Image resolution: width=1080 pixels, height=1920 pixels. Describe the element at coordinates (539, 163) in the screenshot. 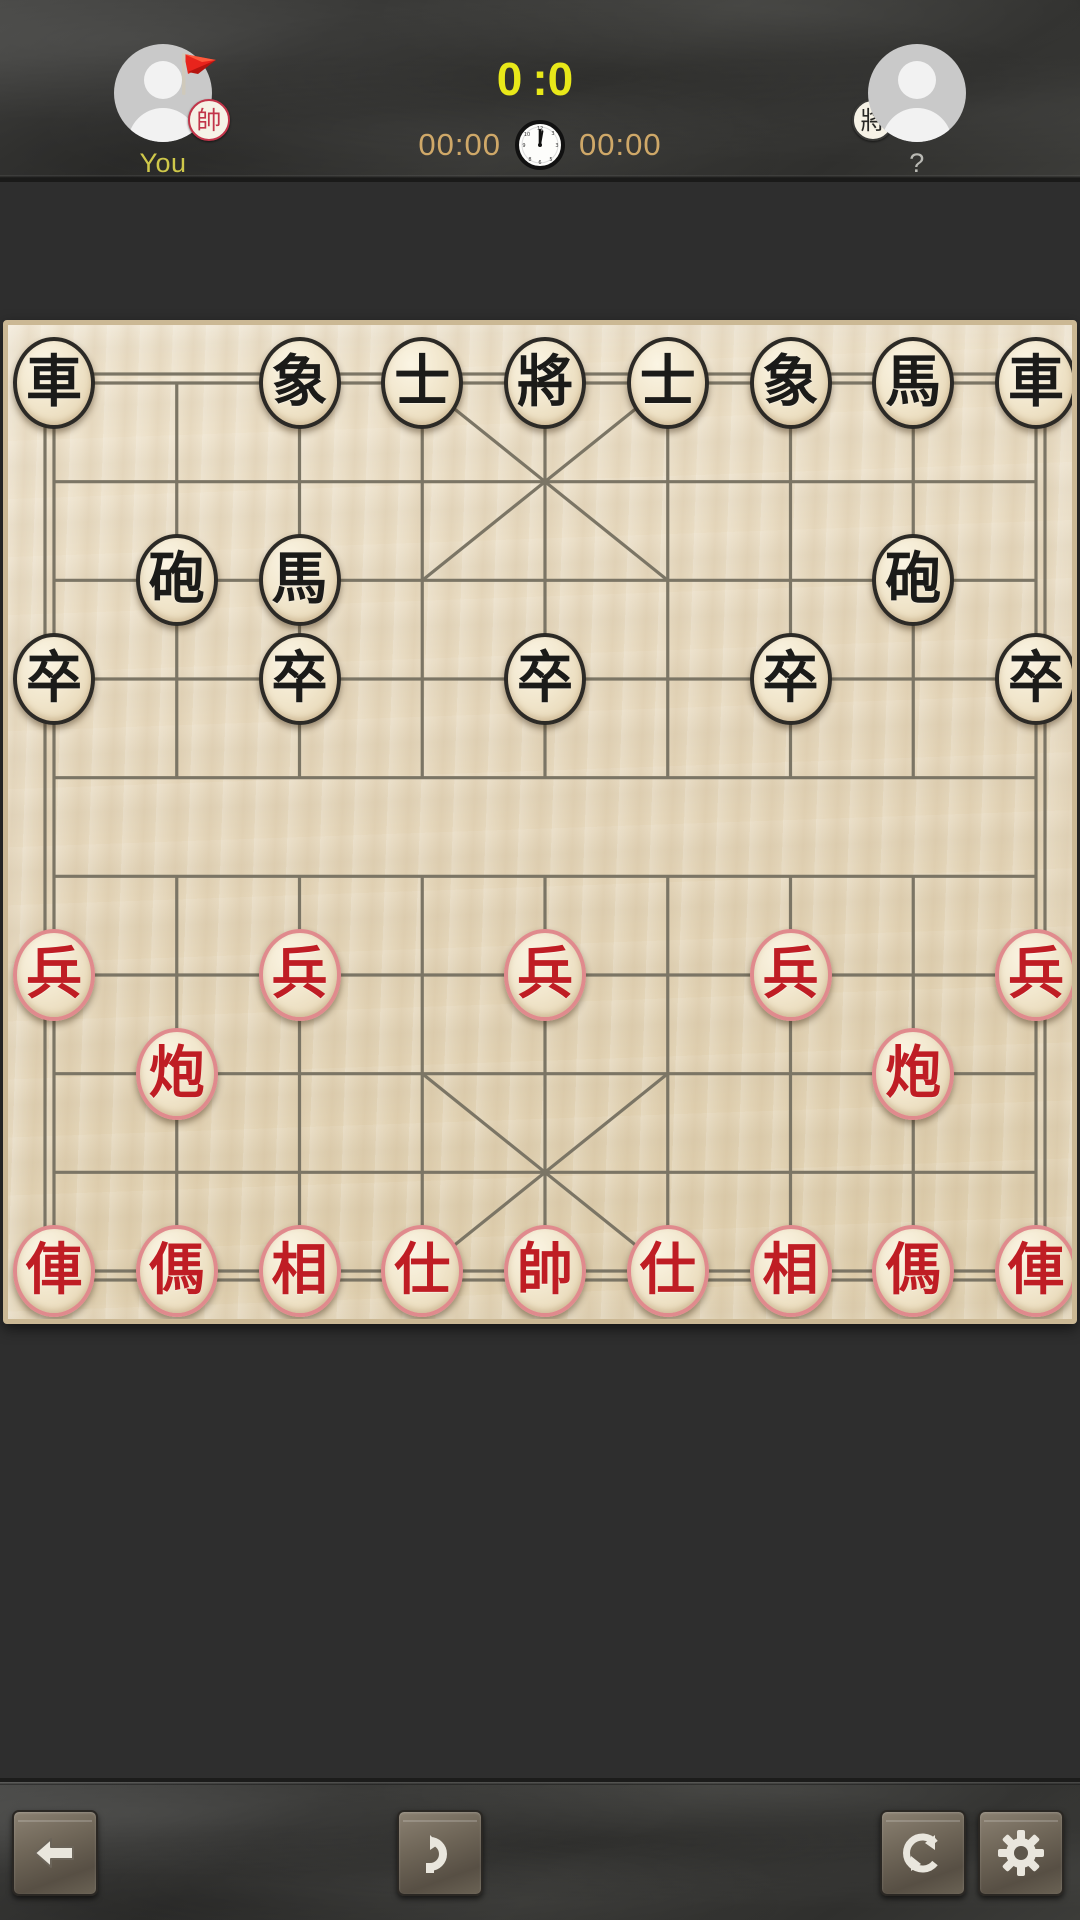

I see `svg-text: 6` at that location.